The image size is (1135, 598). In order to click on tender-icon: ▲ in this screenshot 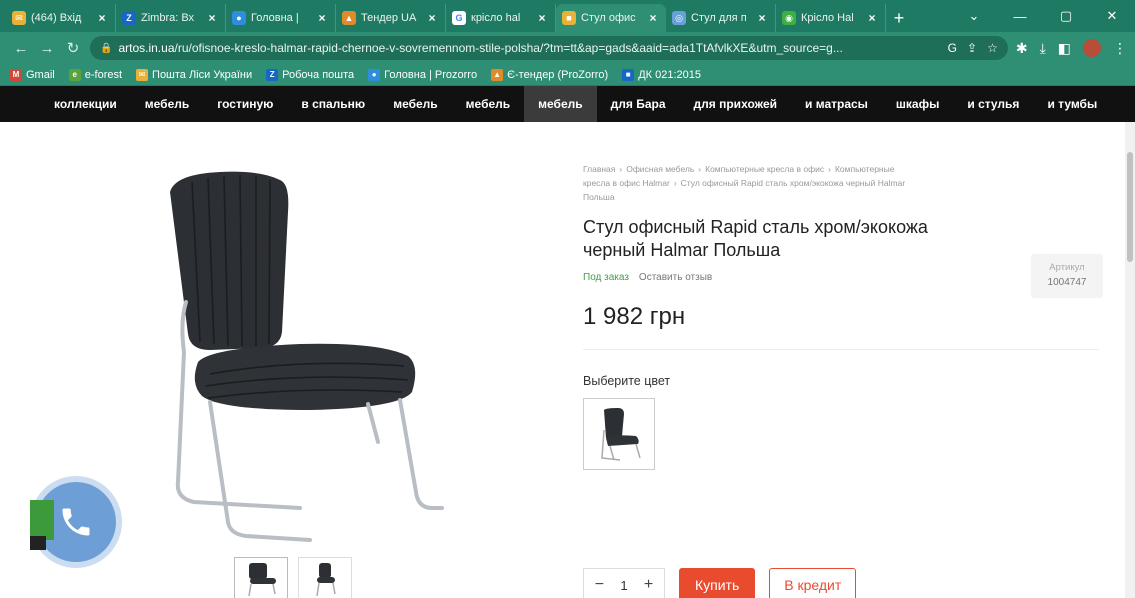, I will do `click(349, 18)`.